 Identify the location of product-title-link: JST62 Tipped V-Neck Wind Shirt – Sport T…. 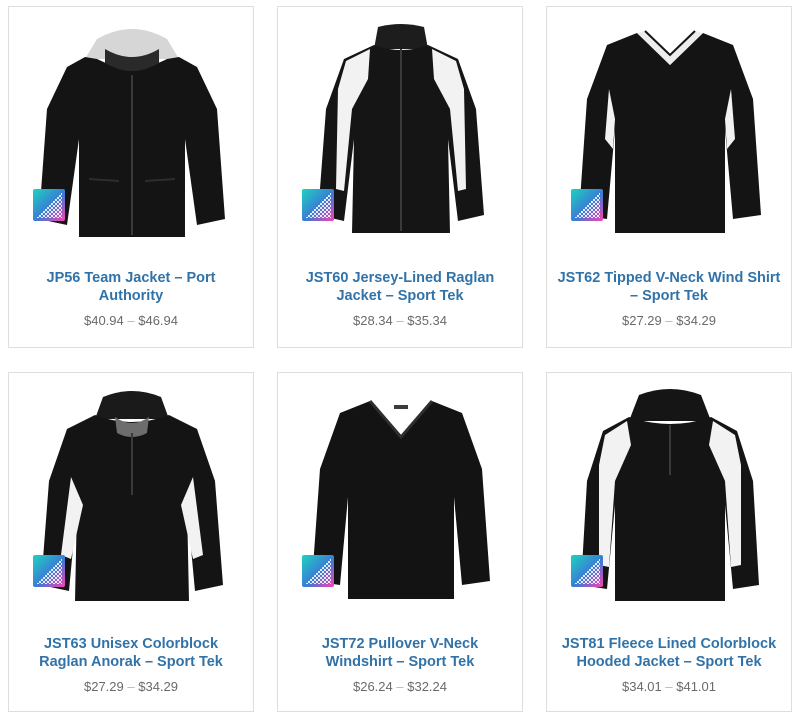
(669, 287).